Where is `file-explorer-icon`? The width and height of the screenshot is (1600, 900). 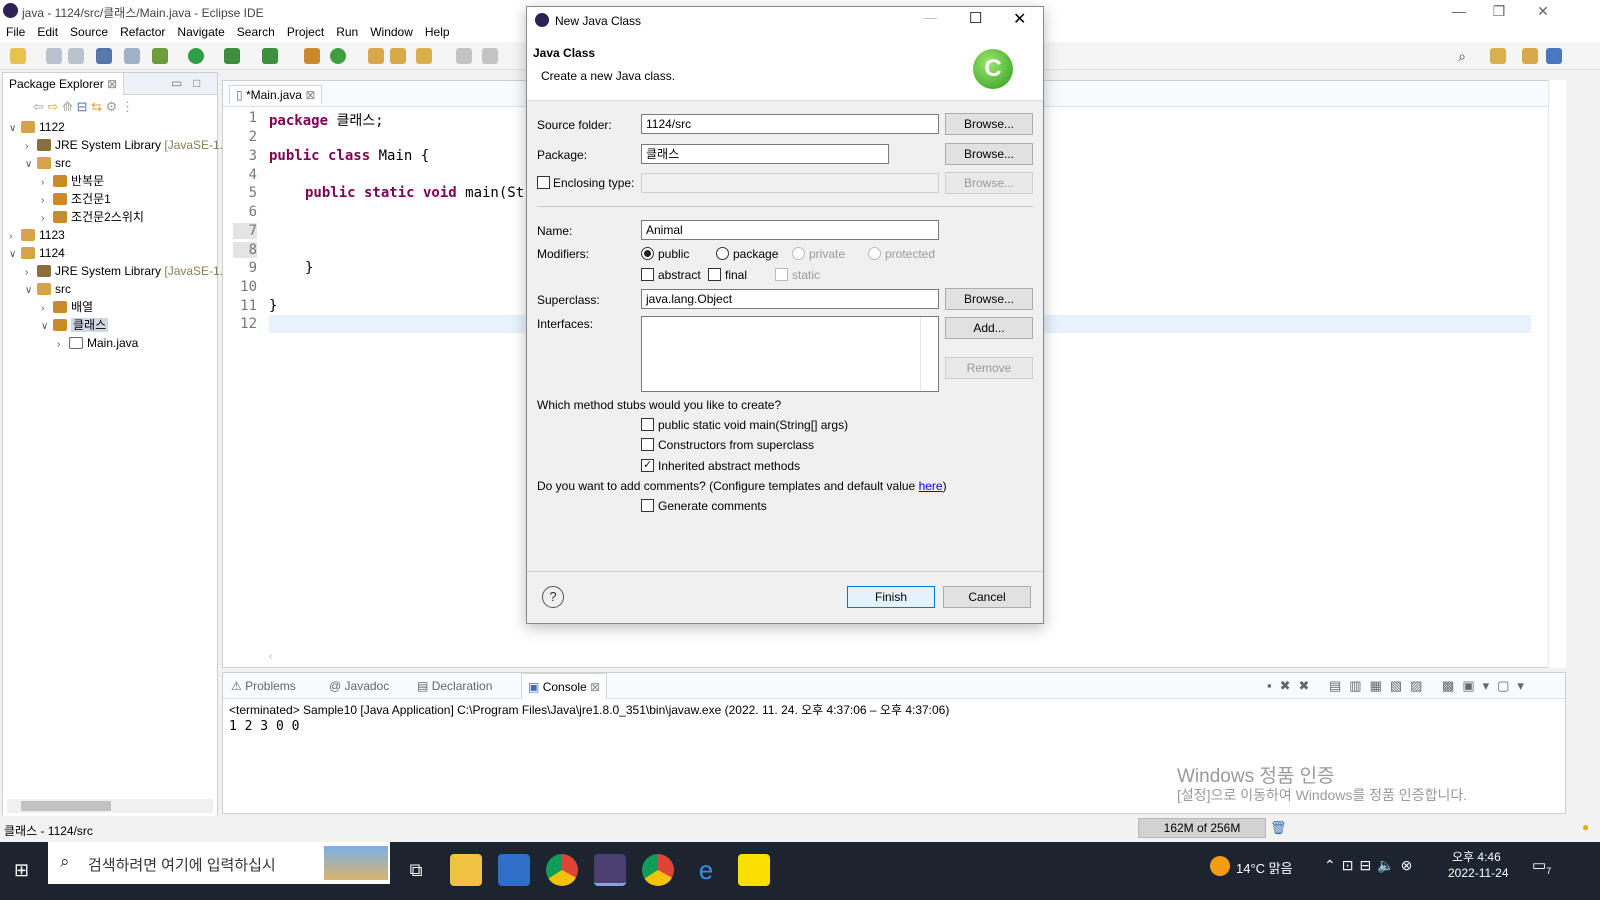
file-explorer-icon is located at coordinates (466, 870).